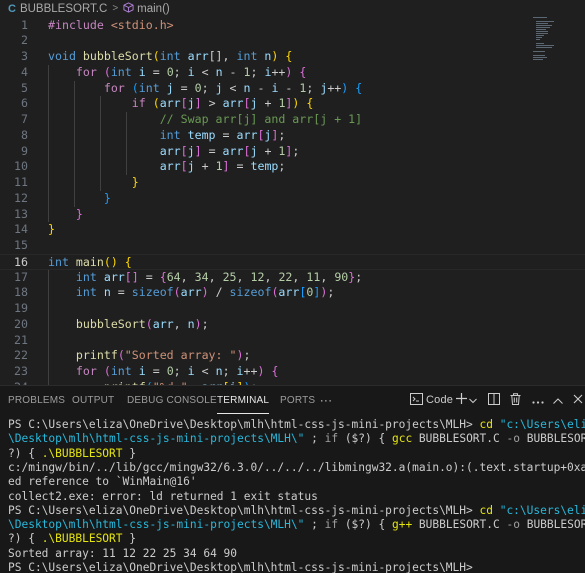 This screenshot has width=585, height=573. Describe the element at coordinates (292, 261) in the screenshot. I see `code-line: 16 int main() {` at that location.